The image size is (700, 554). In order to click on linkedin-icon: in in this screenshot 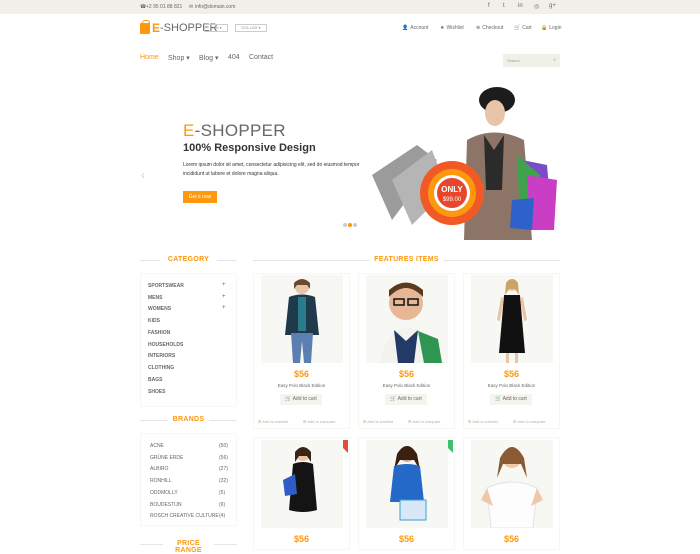, I will do `click(520, 6)`.